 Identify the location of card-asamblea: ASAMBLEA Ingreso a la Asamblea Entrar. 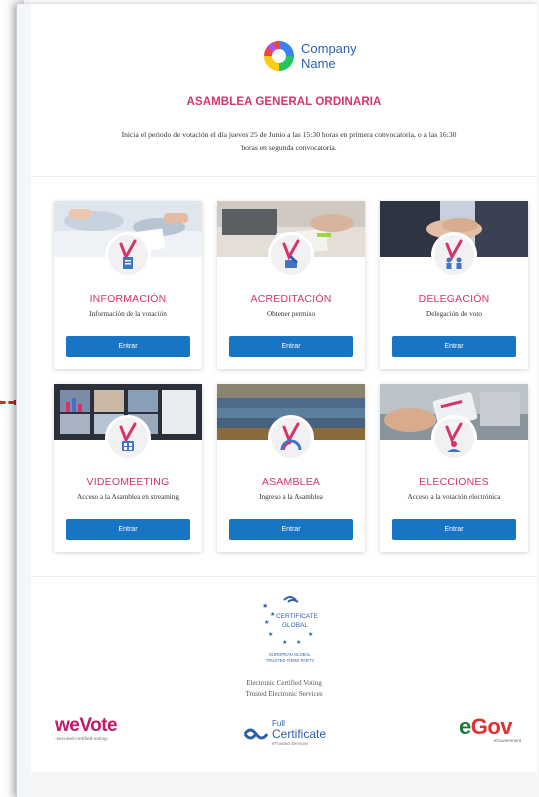
(291, 468).